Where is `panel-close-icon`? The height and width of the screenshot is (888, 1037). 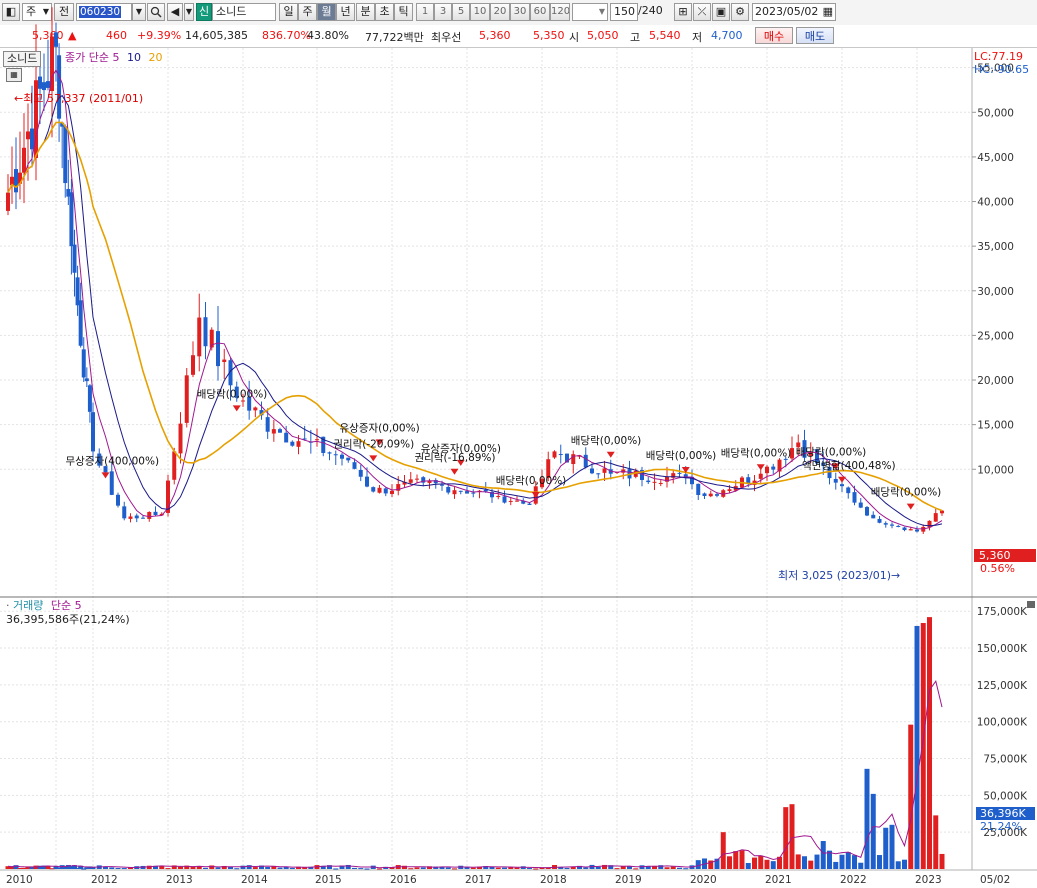
panel-close-icon is located at coordinates (1031, 604).